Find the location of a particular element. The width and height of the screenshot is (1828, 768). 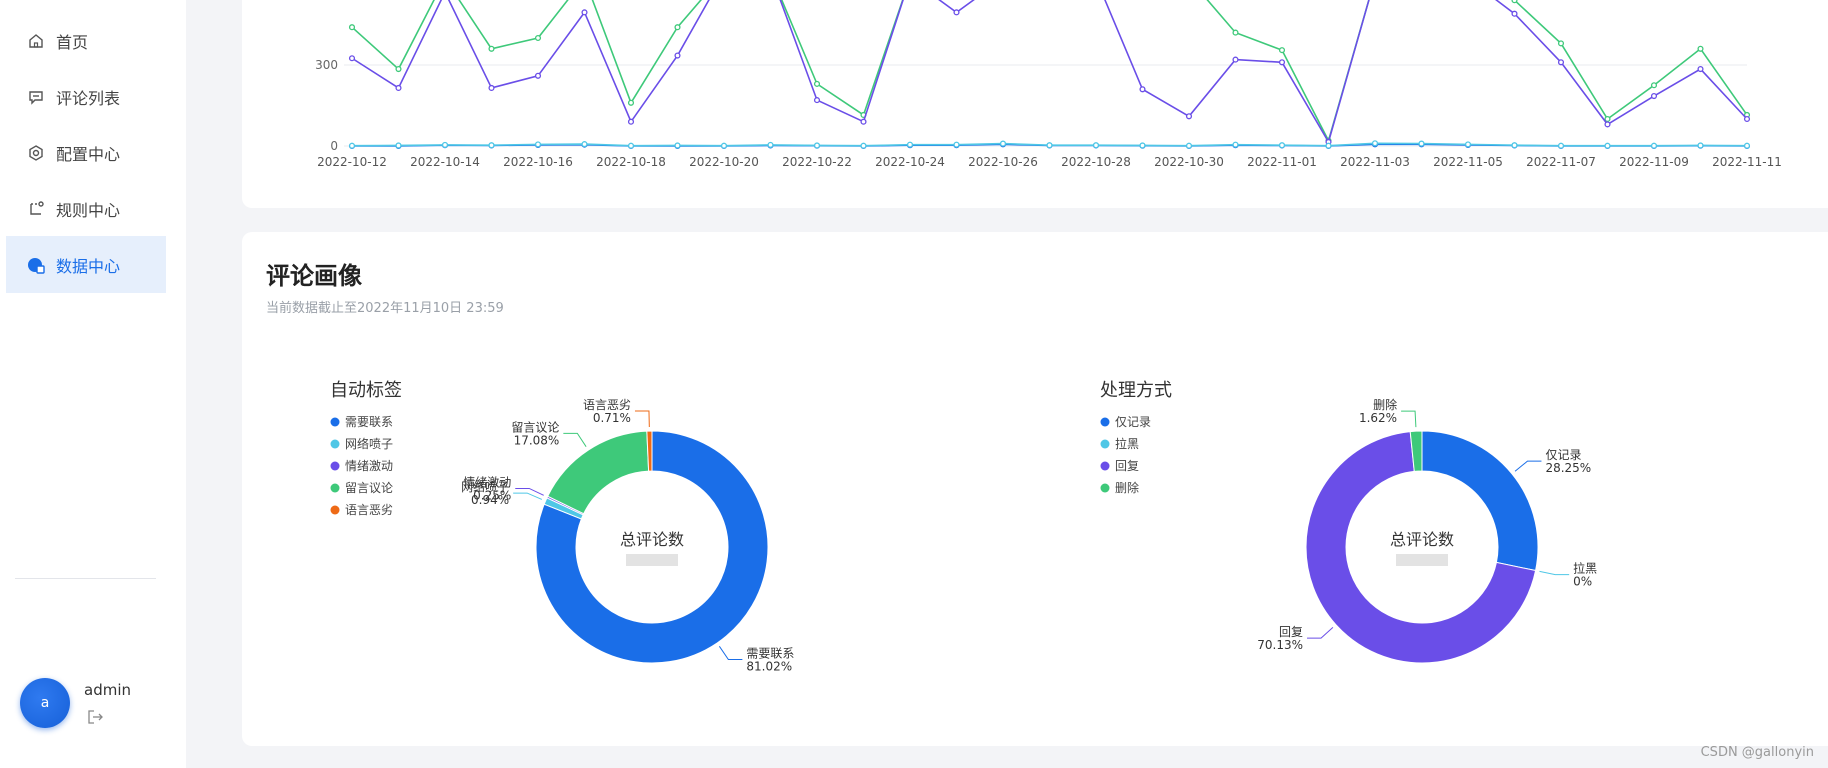

sidebar-item-comment-list: 评论列表 is located at coordinates (86, 96).